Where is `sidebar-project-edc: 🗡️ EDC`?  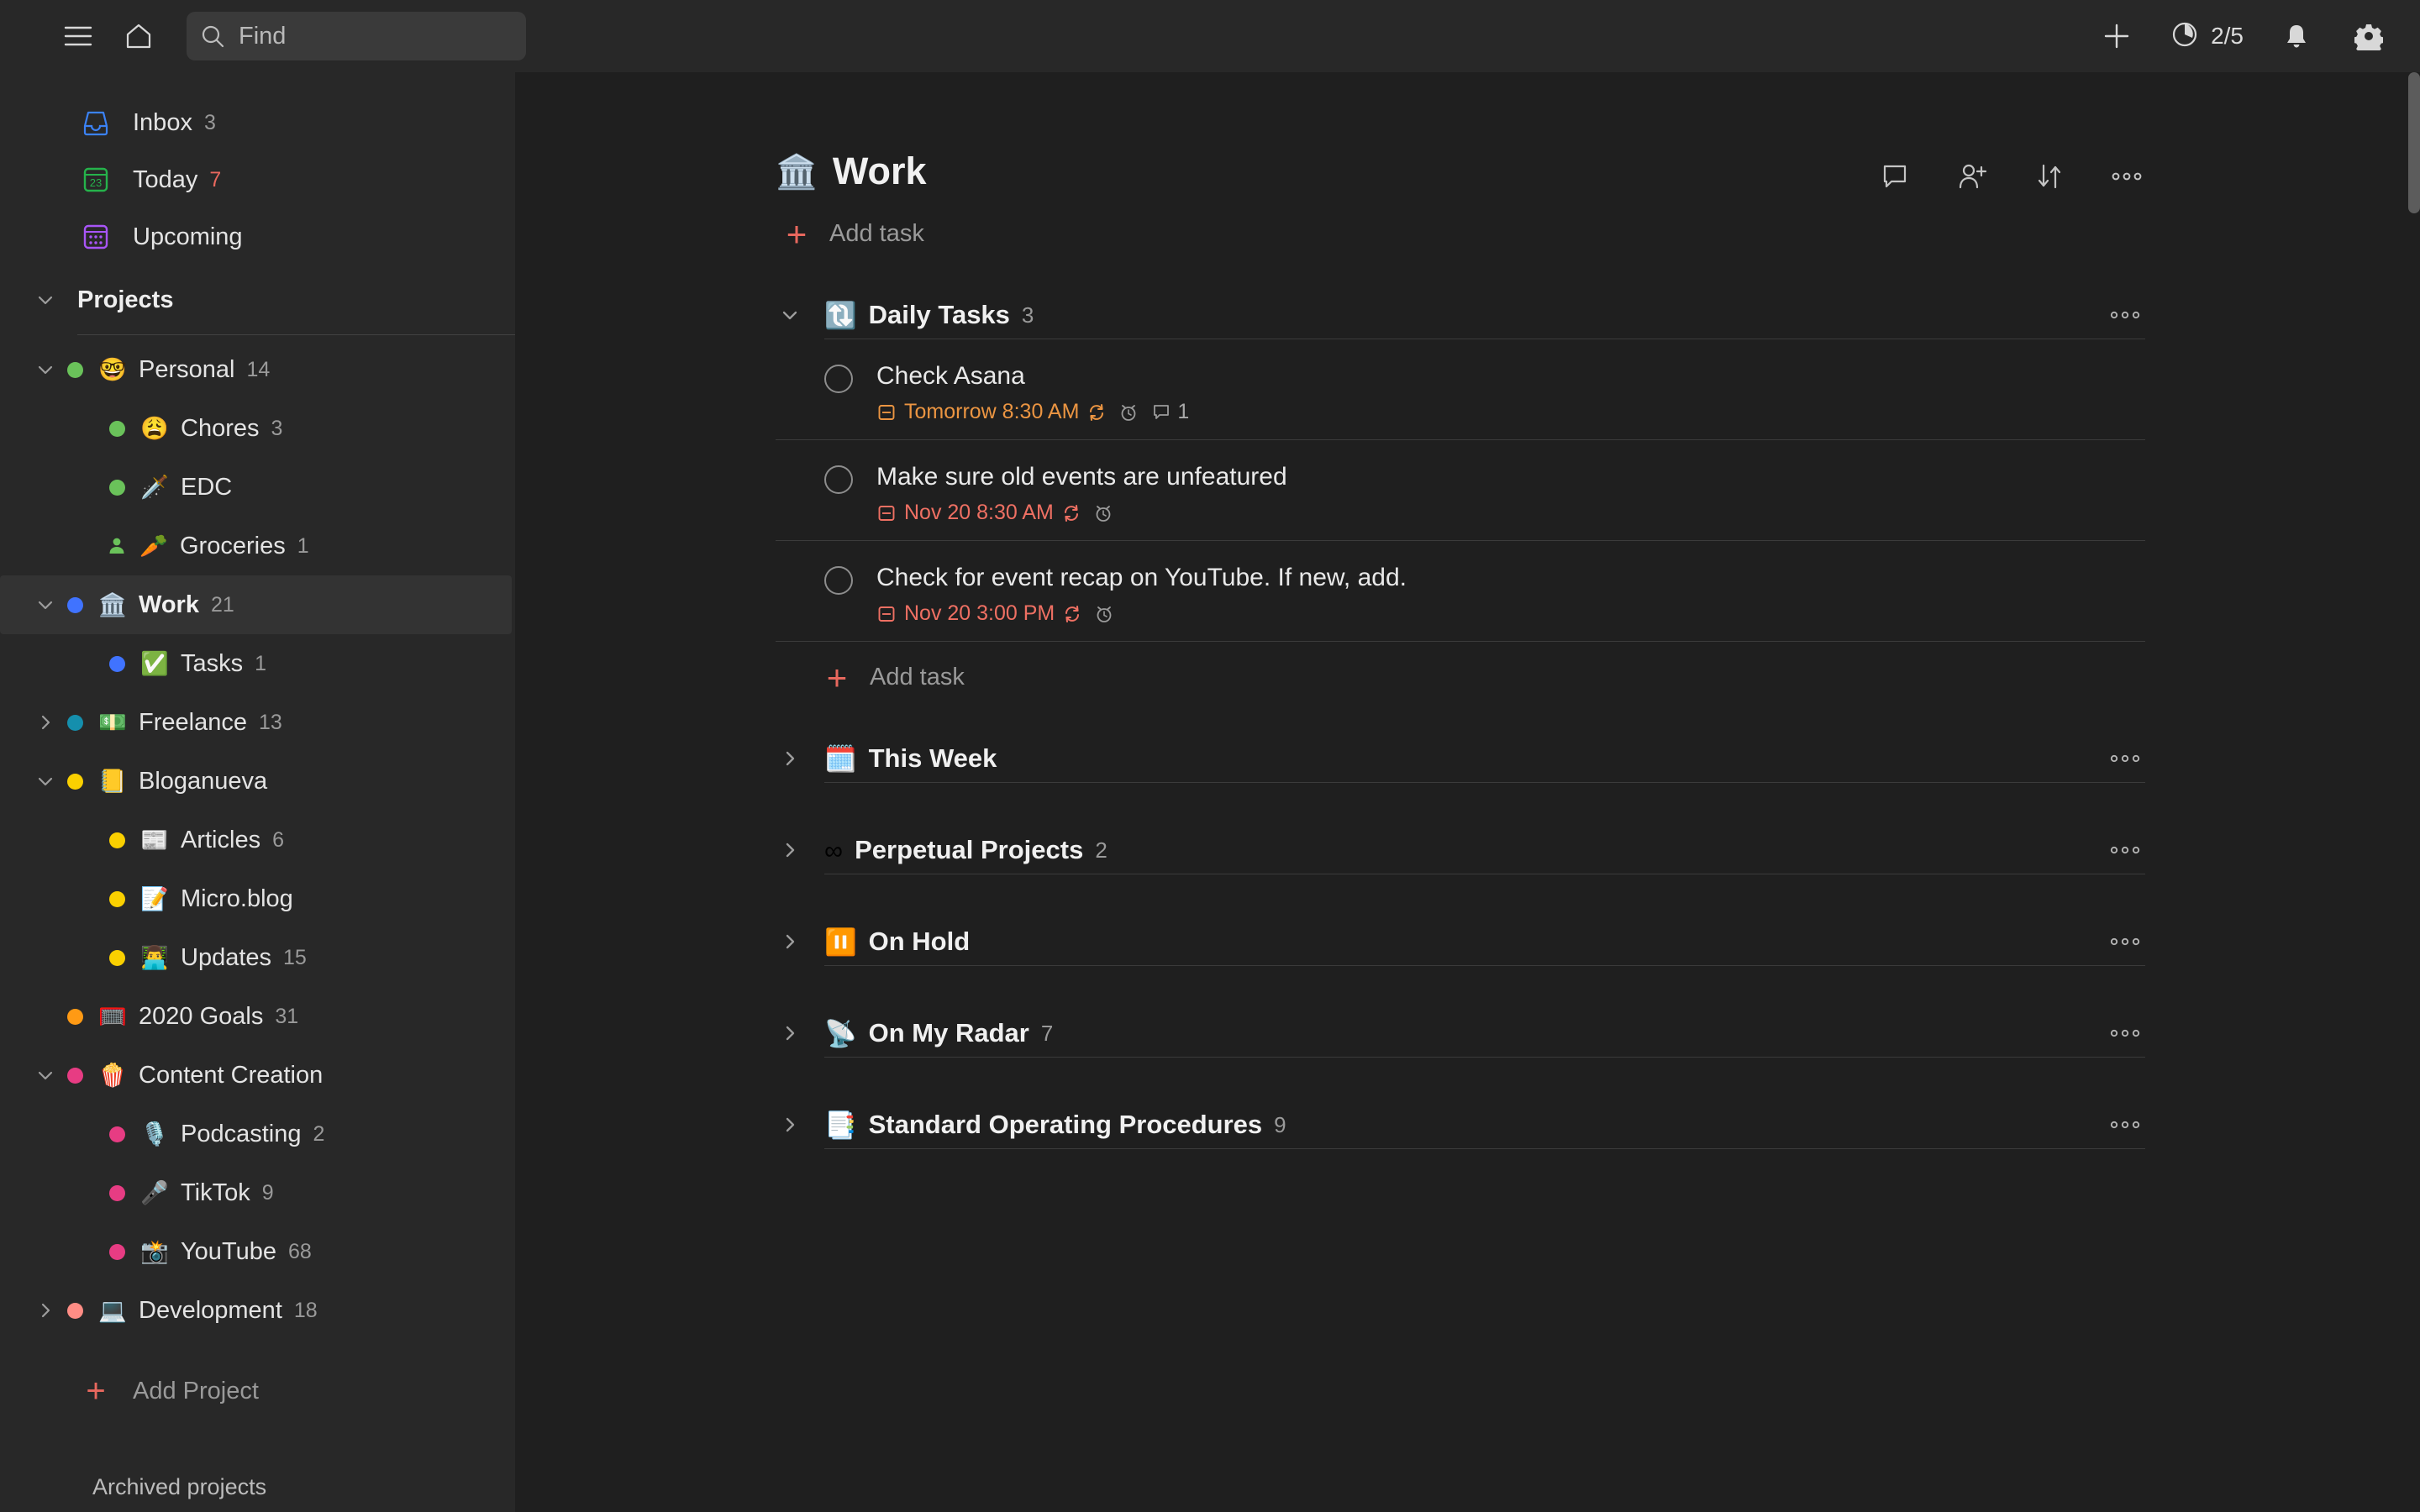
sidebar-project-edc: 🗡️ EDC is located at coordinates (256, 487).